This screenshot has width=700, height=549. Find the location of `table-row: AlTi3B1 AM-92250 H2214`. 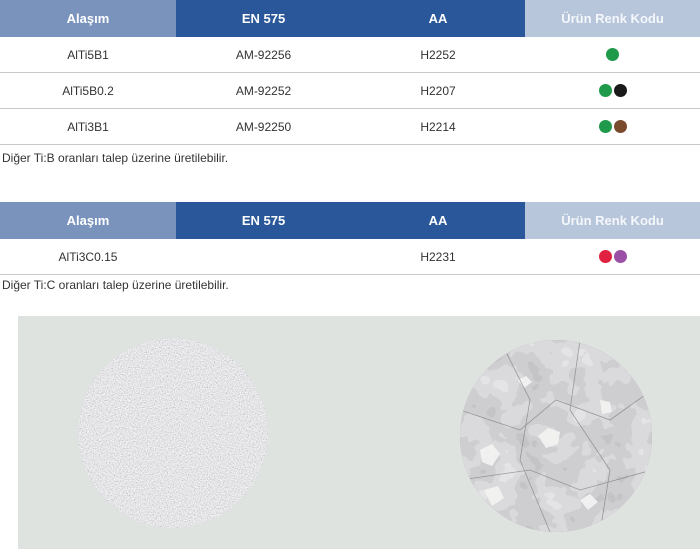

table-row: AlTi3B1 AM-92250 H2214 is located at coordinates (350, 127).